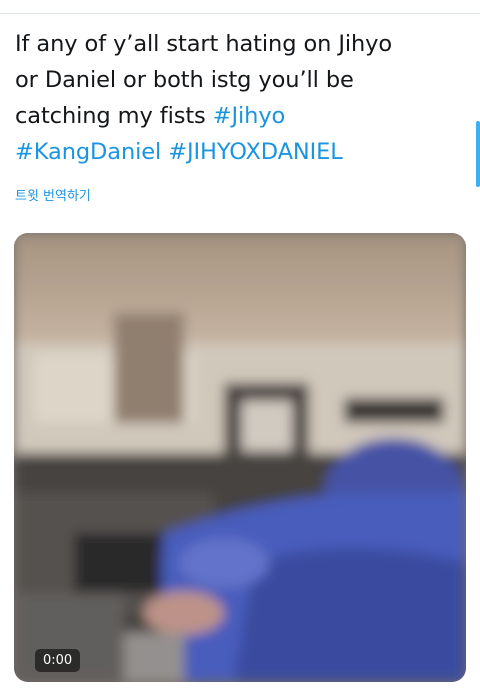  What do you see at coordinates (184, 80) in the screenshot?
I see `tweet-text-line-2: or Daniel or both istg you’ll be` at bounding box center [184, 80].